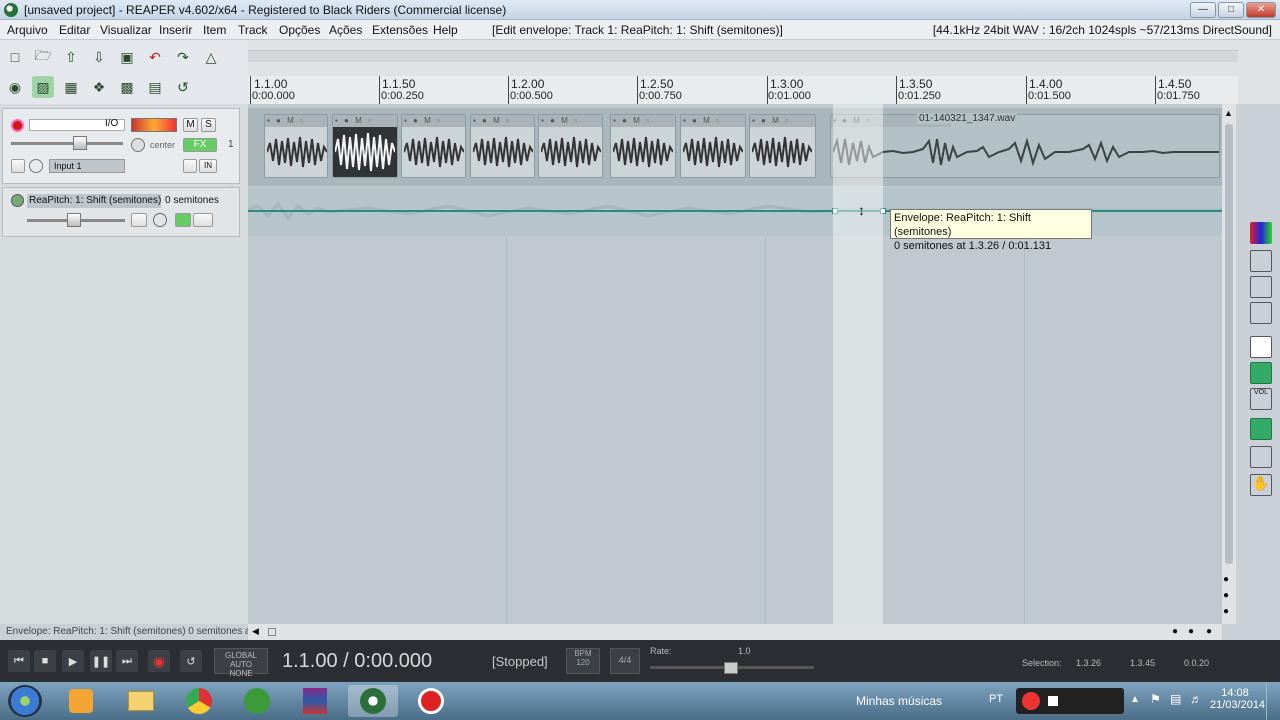  Describe the element at coordinates (121, 146) in the screenshot. I see `track-1-header: I/O M S 1 center FX Input 1 IN` at that location.